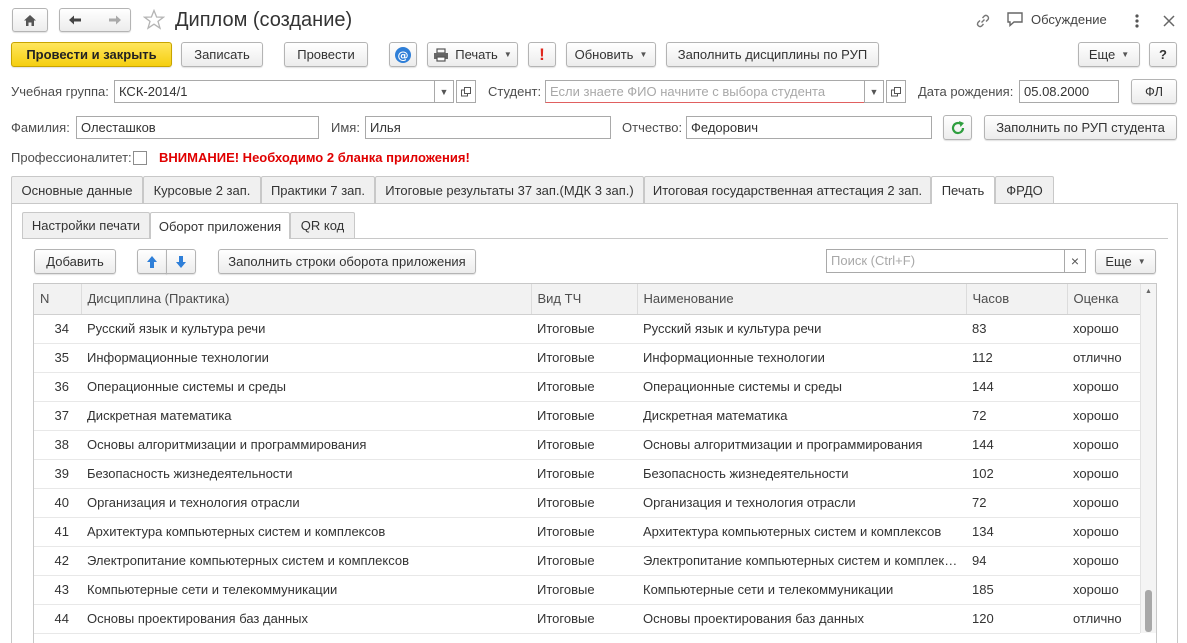 This screenshot has height=643, width=1187. I want to click on email-button: @, so click(403, 54).